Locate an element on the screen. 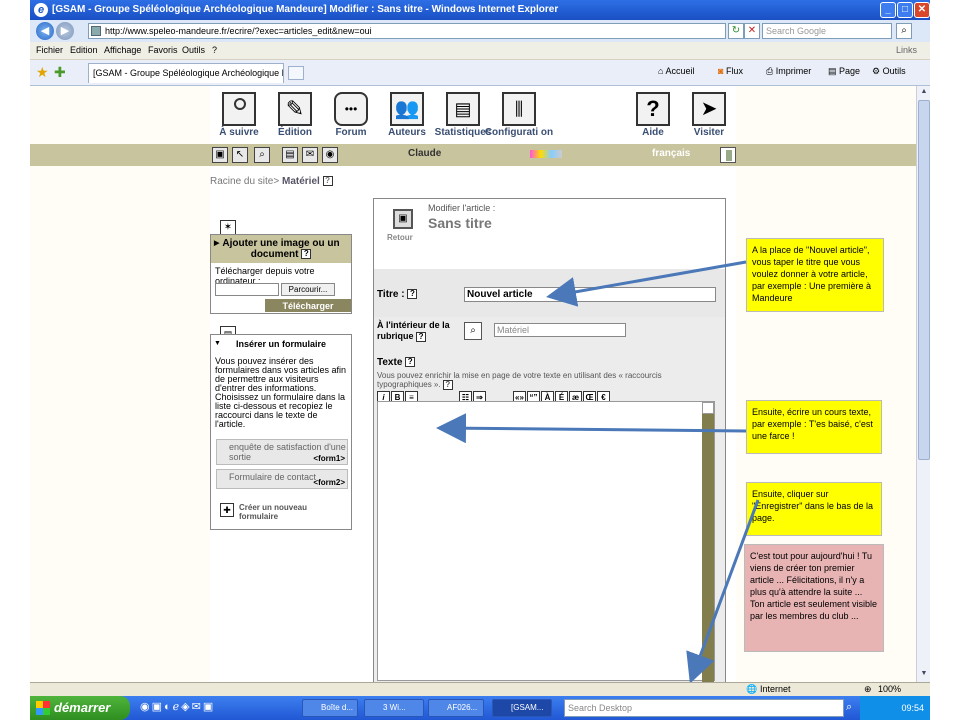 This screenshot has width=960, height=720. system-tray: 09:54 is located at coordinates (895, 708).